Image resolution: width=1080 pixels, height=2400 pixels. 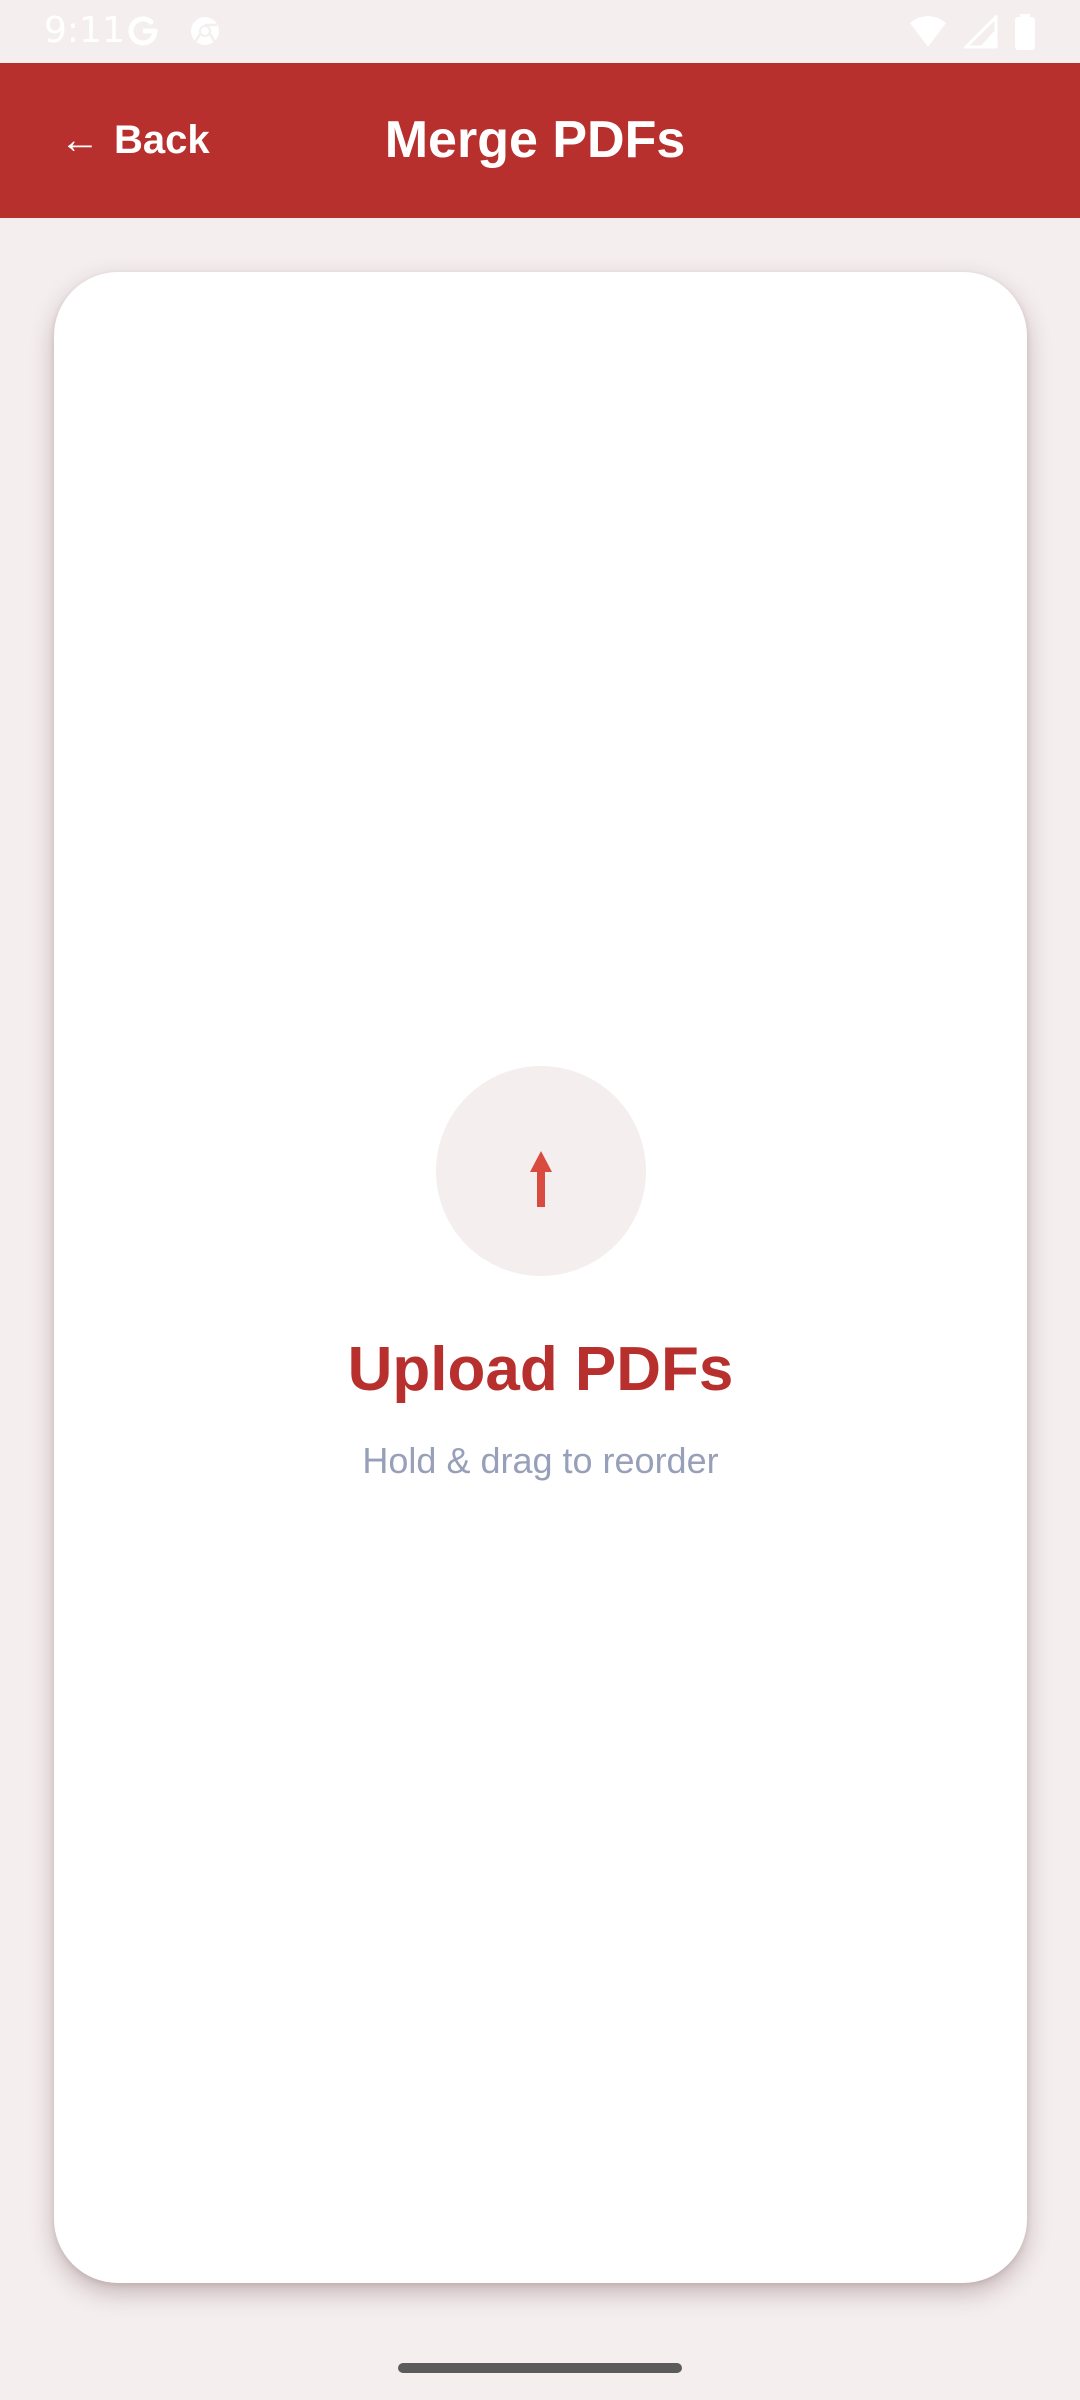 I want to click on status-time: 9:11, so click(x=84, y=30).